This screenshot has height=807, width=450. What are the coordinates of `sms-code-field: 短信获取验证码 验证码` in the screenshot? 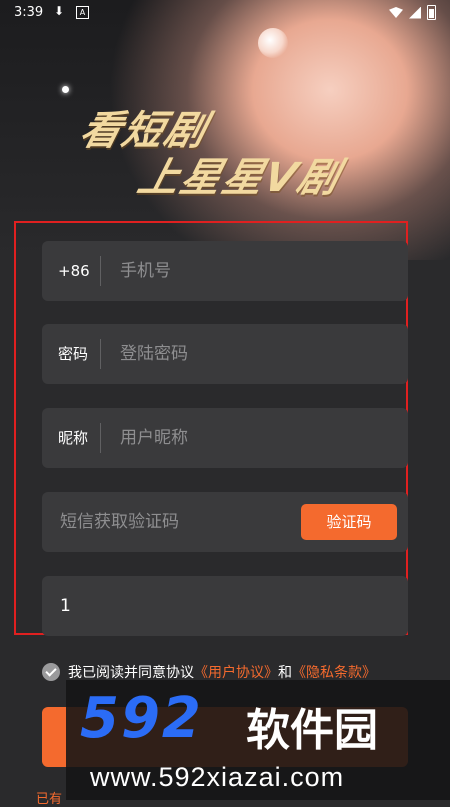 It's located at (225, 522).